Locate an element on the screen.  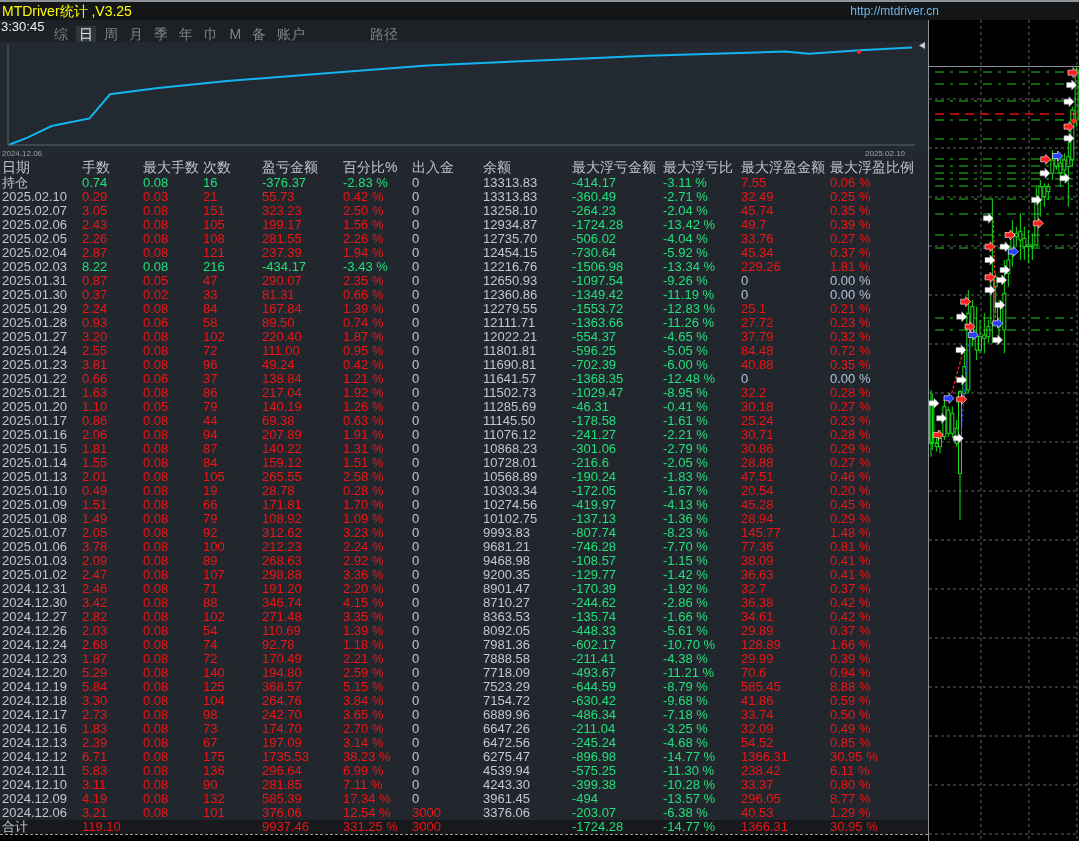
table-cell-text: -2.21 % is located at coordinates (686, 435).